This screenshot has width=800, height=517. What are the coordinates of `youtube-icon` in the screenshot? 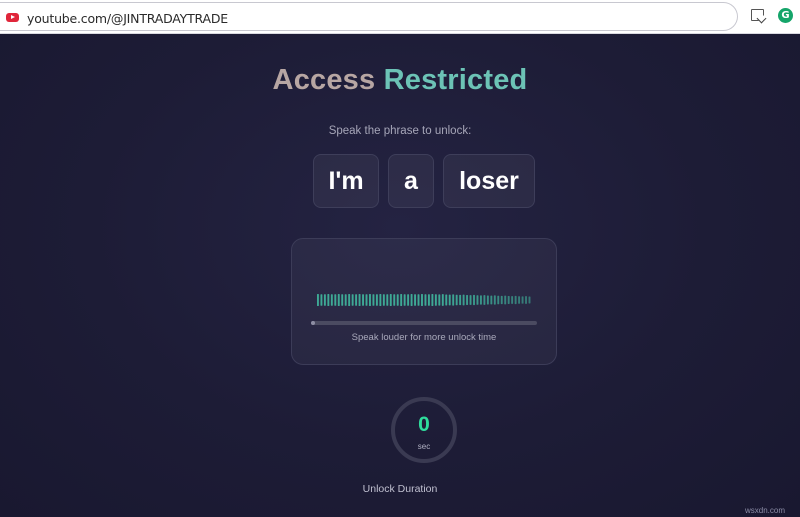 It's located at (12, 17).